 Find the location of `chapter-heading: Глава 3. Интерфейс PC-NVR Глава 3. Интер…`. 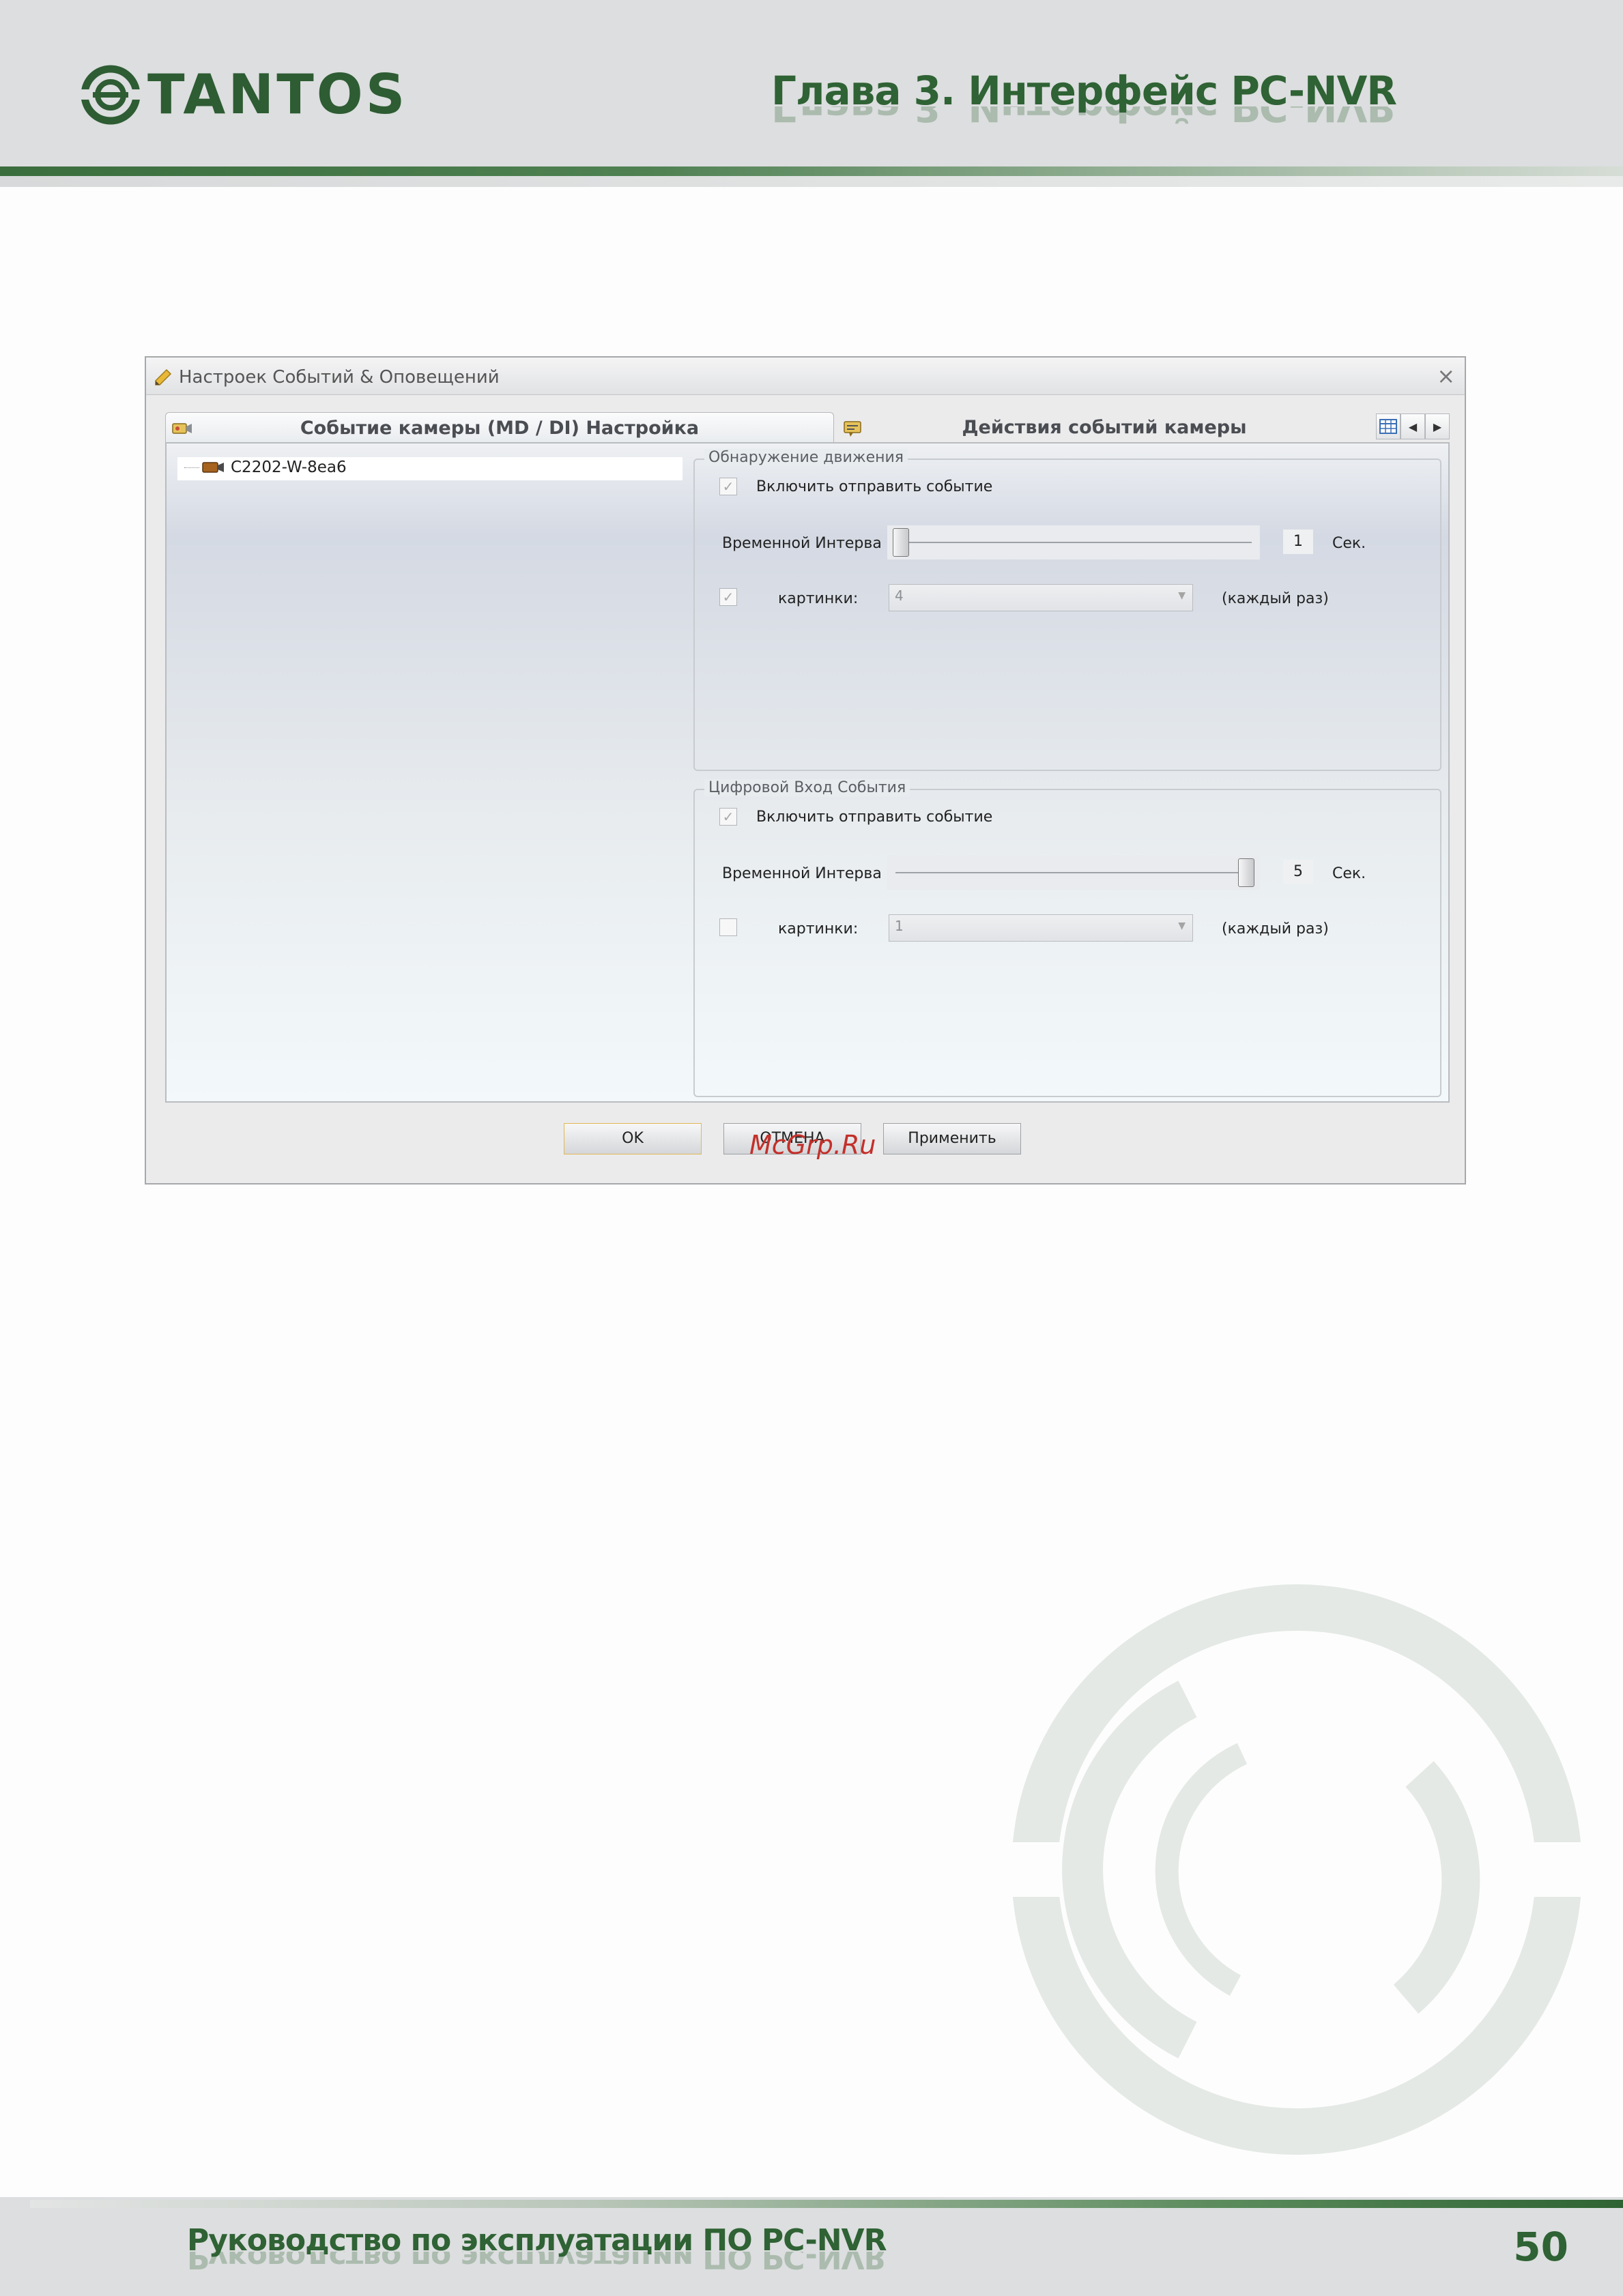

chapter-heading: Глава 3. Интерфейс PC-NVR Глава 3. Интер… is located at coordinates (1084, 97).